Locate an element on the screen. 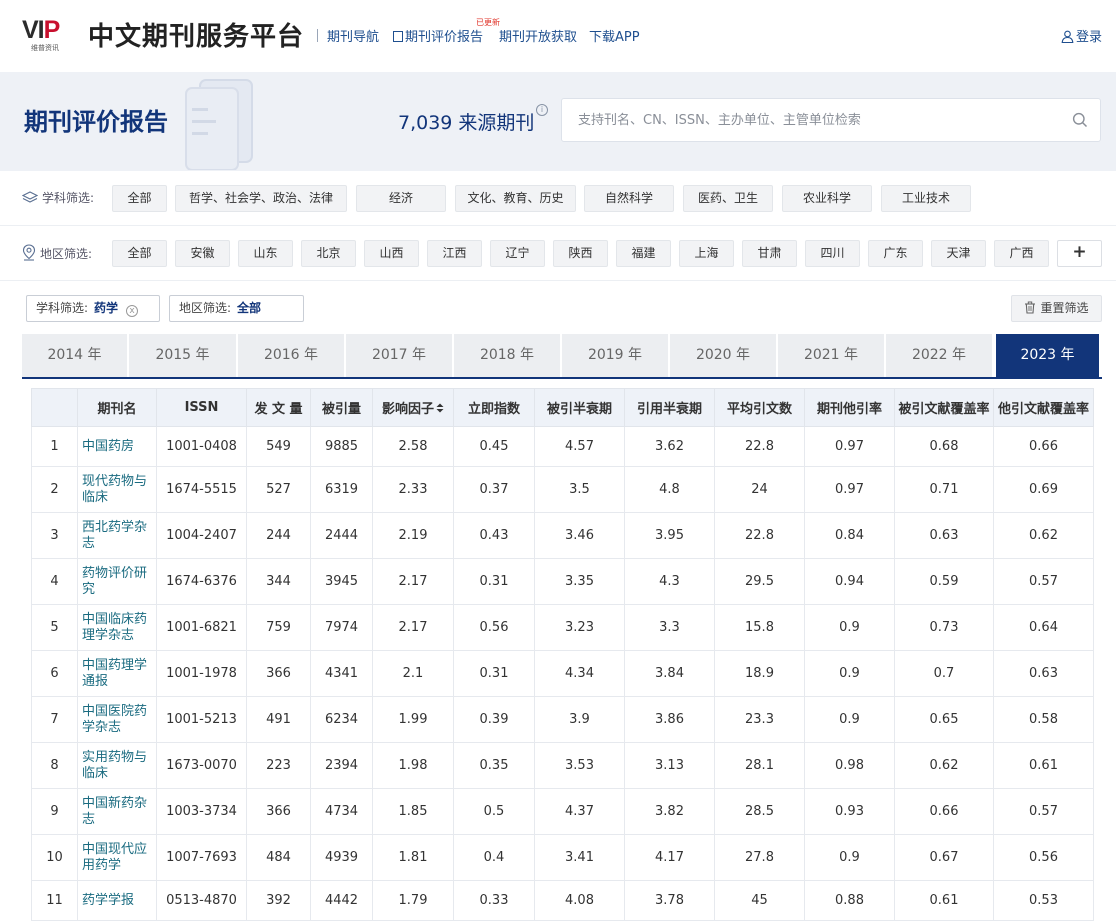 Image resolution: width=1116 pixels, height=921 pixels. layers-icon is located at coordinates (30, 197).